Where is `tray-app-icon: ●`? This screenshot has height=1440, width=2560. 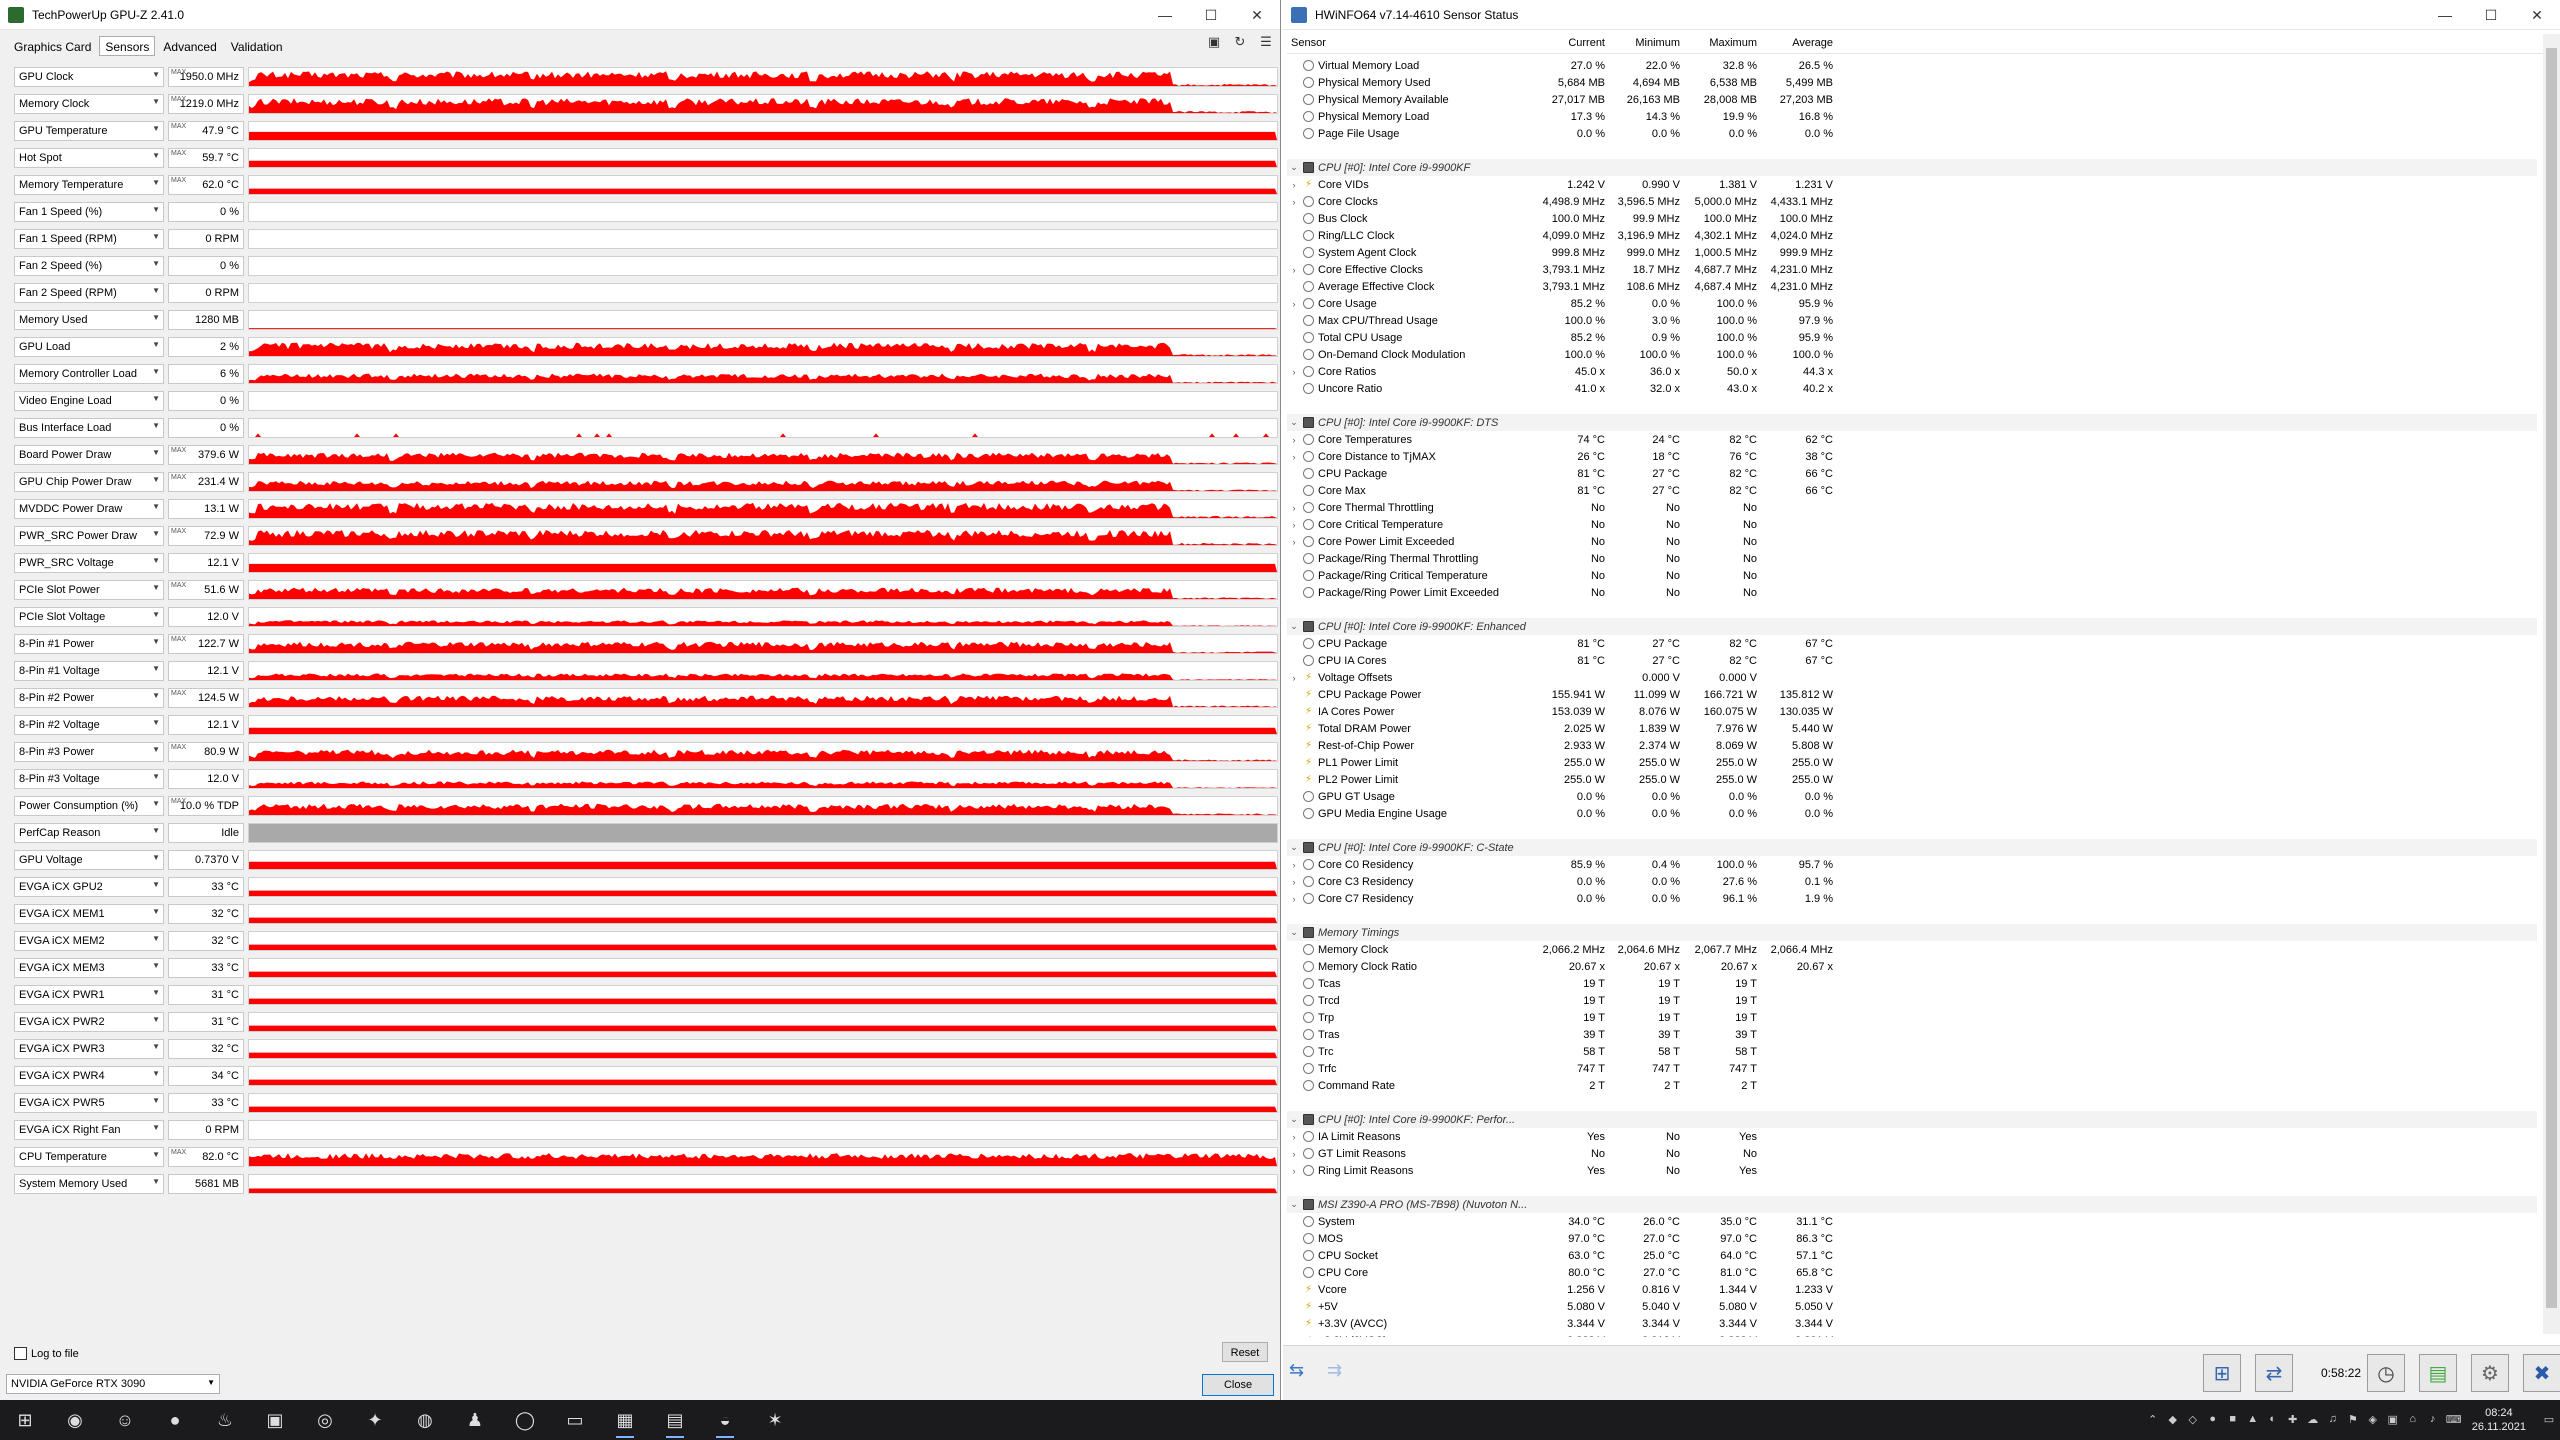
tray-app-icon: ● is located at coordinates (2213, 1420).